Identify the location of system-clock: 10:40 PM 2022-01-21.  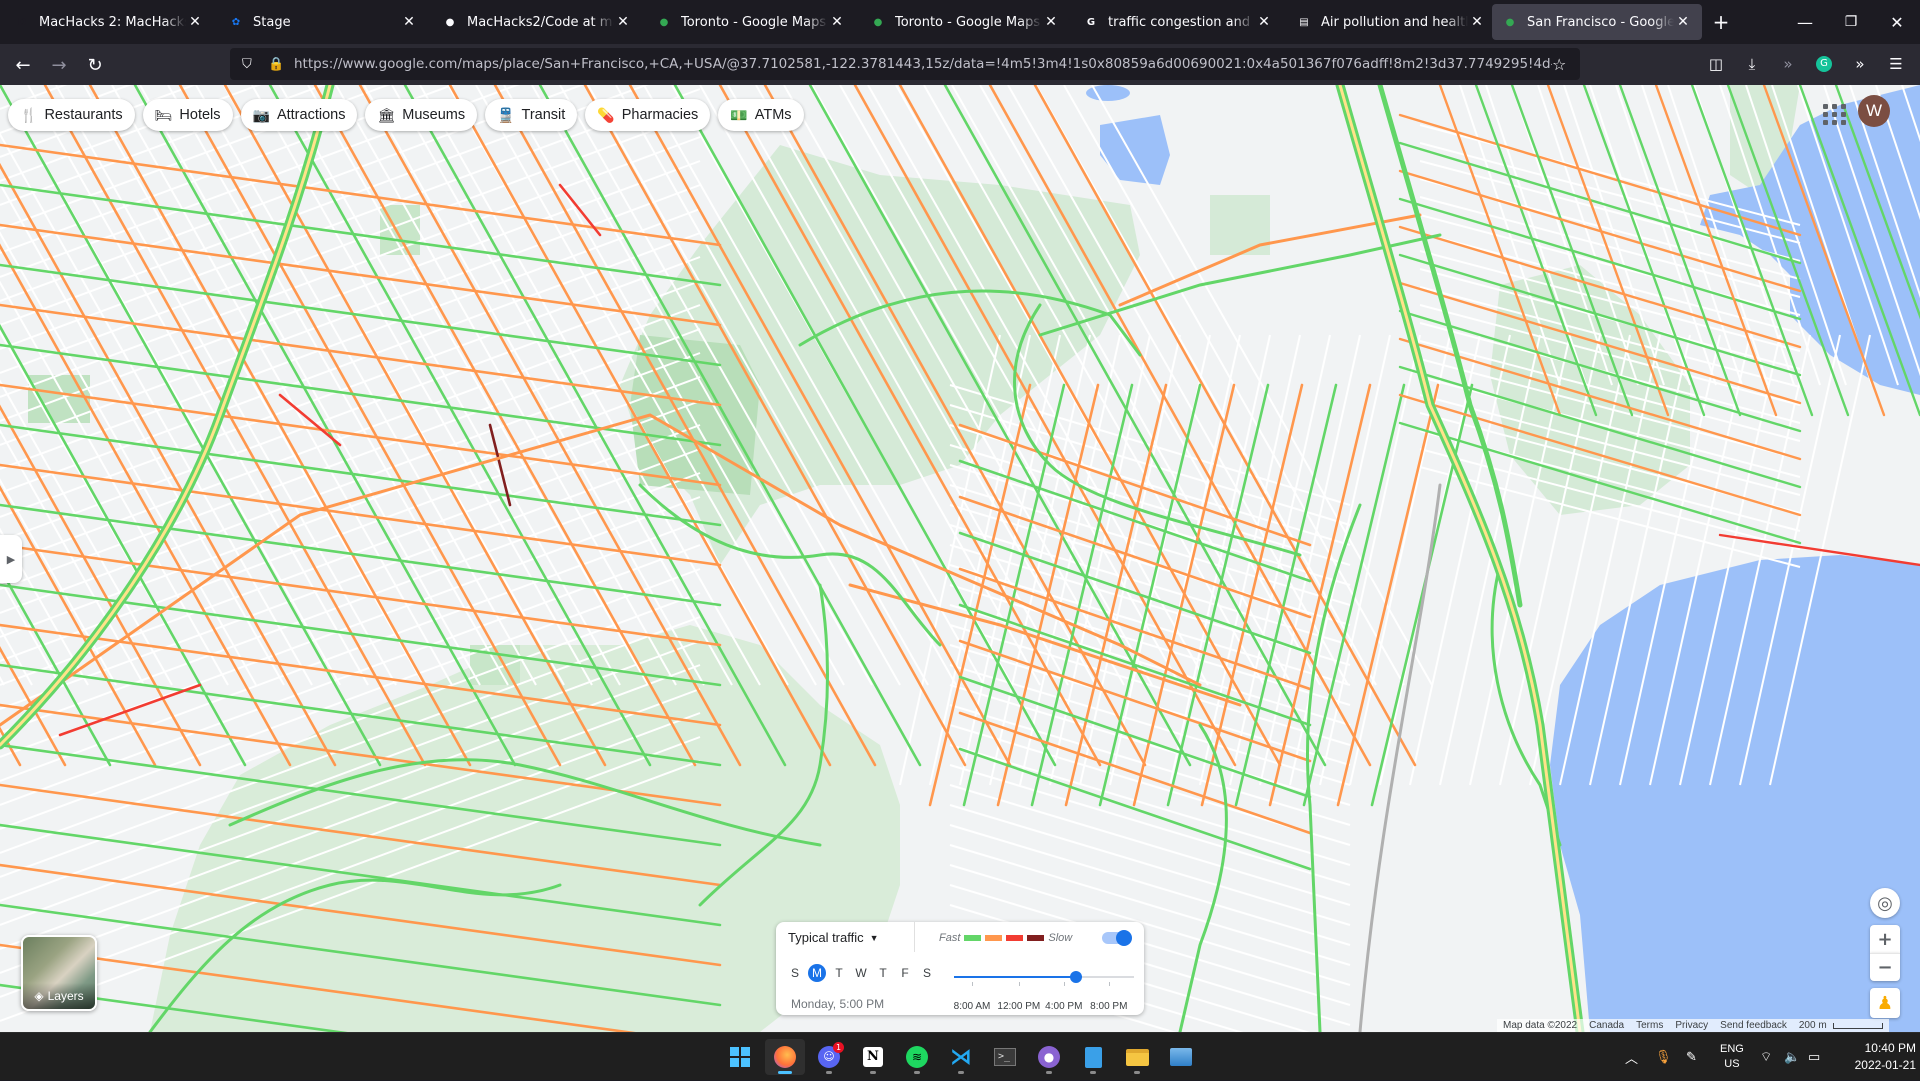
(1876, 1057).